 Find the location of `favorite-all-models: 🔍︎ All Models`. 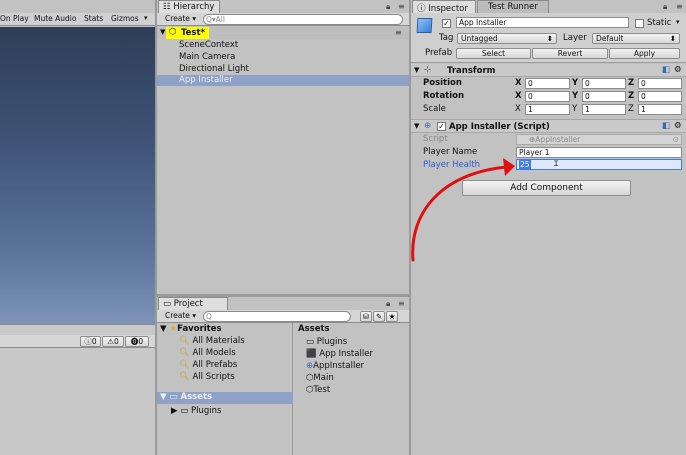

favorite-all-models: 🔍︎ All Models is located at coordinates (207, 353).